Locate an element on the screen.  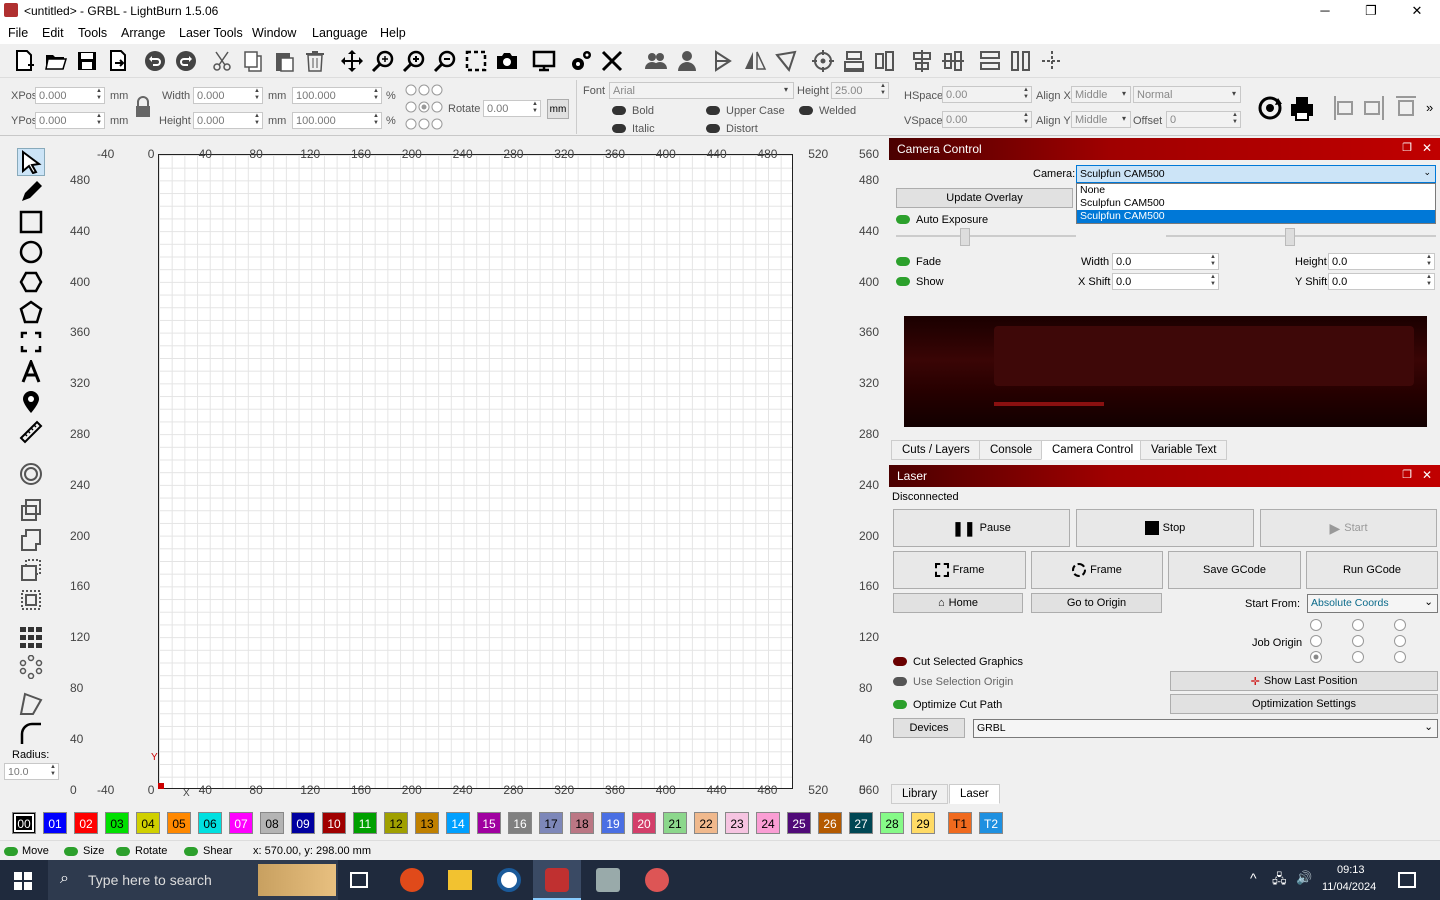
layer-swatch-05: 05 is located at coordinates (179, 823).